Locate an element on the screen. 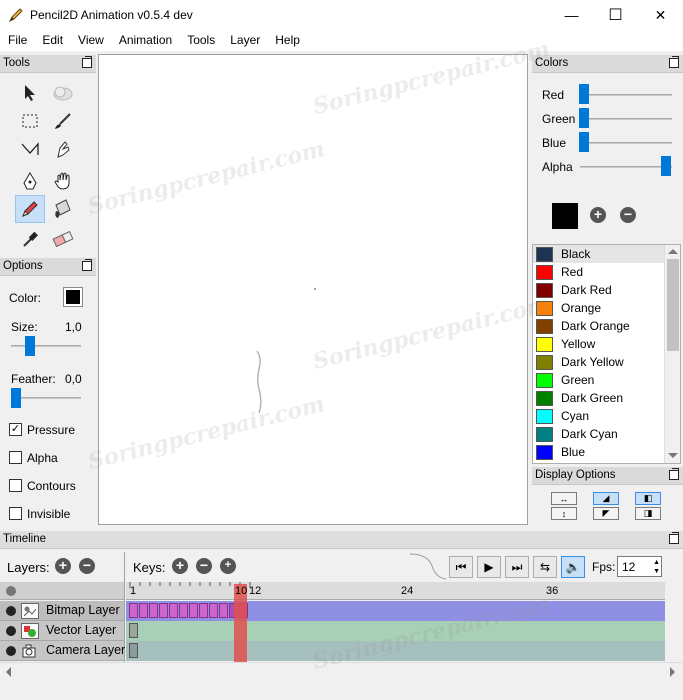 Image resolution: width=683 pixels, height=700 pixels. remove-color-button: − is located at coordinates (628, 215).